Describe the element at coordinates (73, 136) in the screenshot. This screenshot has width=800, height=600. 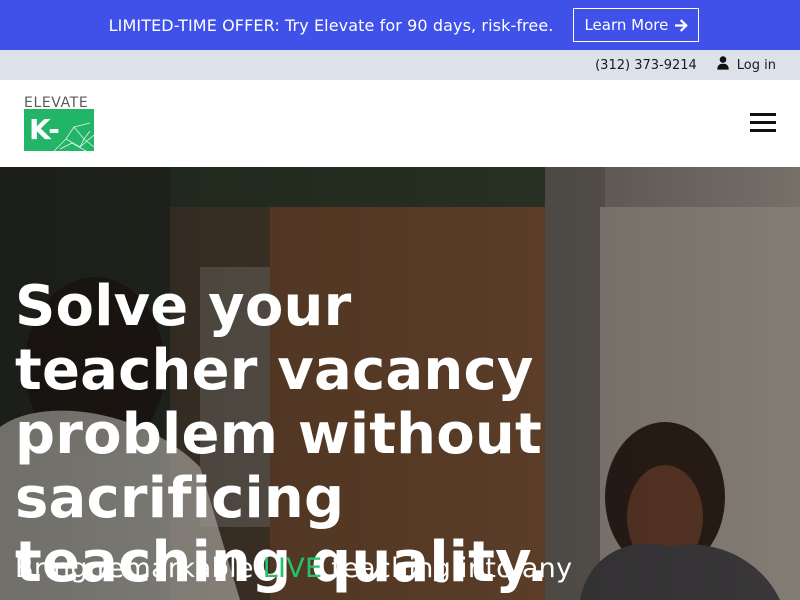
I see `logo-network-lines` at that location.